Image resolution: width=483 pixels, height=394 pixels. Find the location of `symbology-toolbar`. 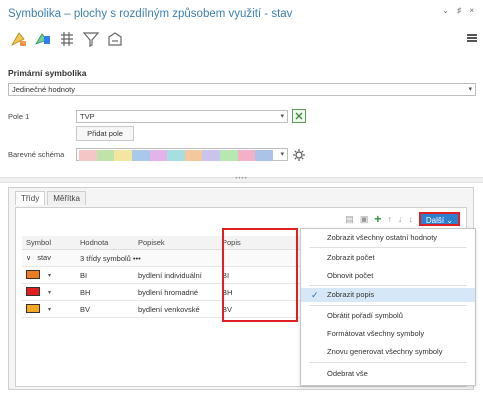

symbology-toolbar is located at coordinates (67, 39).